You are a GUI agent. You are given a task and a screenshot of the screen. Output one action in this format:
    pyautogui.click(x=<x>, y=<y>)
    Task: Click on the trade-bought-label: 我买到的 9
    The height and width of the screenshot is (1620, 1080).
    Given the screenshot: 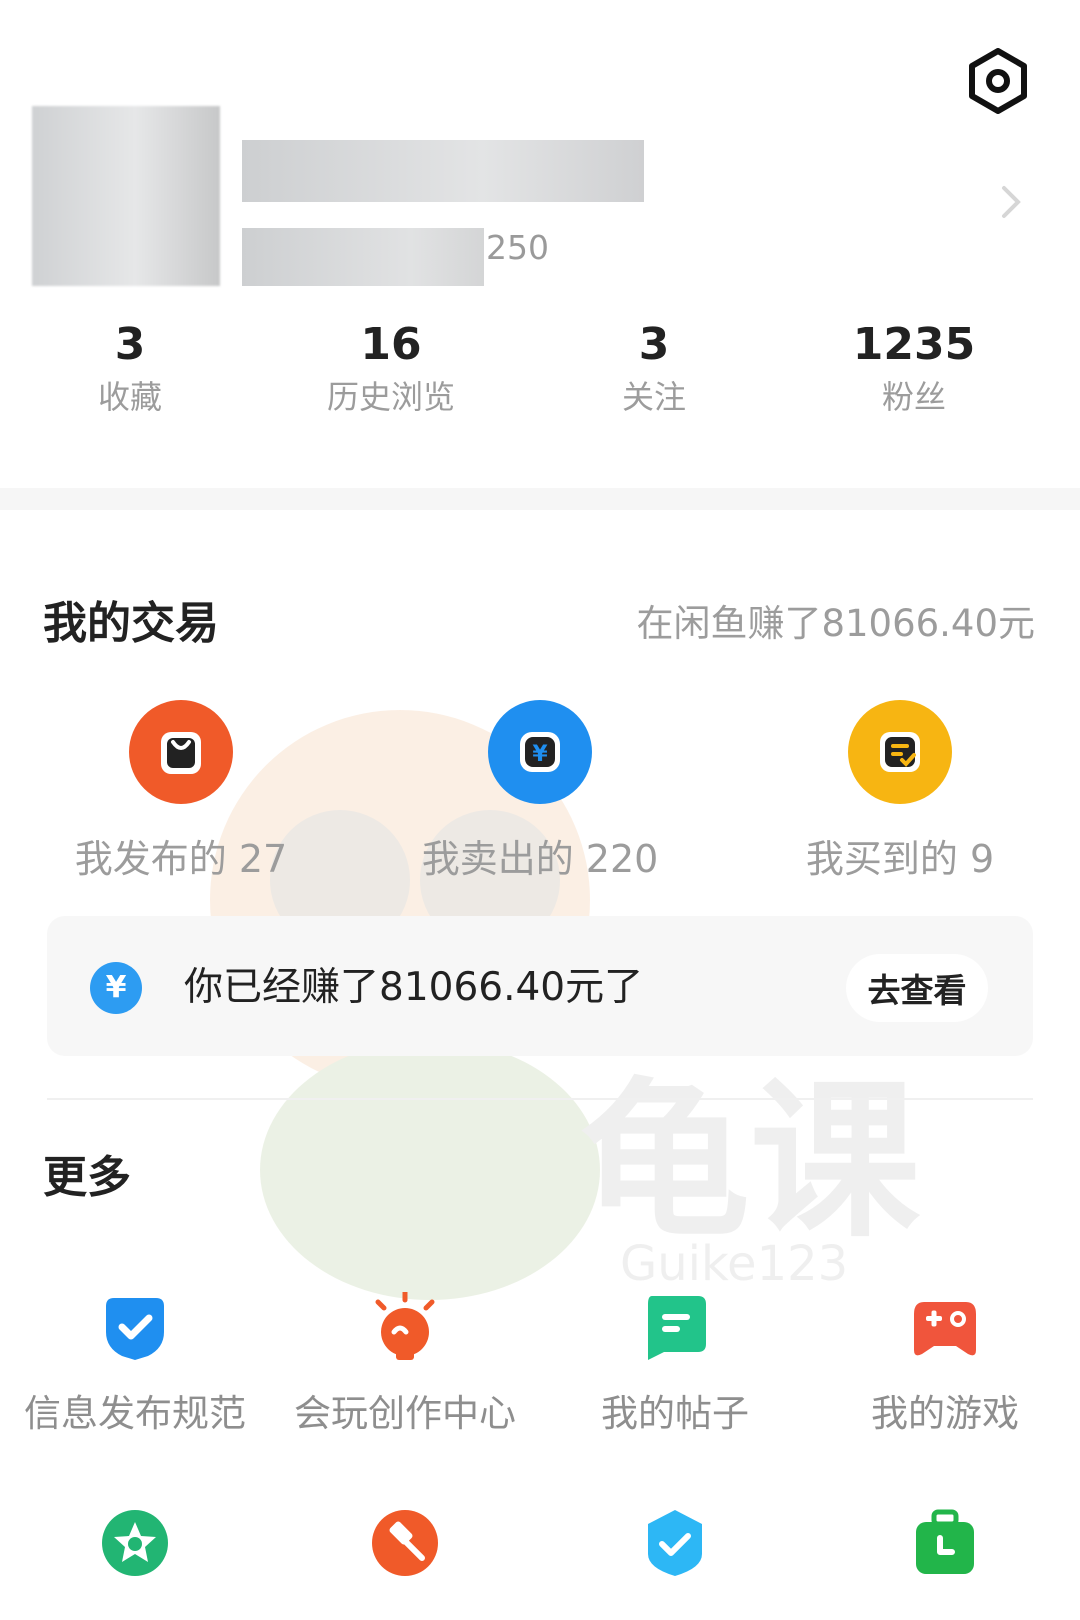 What is the action you would take?
    pyautogui.click(x=900, y=859)
    